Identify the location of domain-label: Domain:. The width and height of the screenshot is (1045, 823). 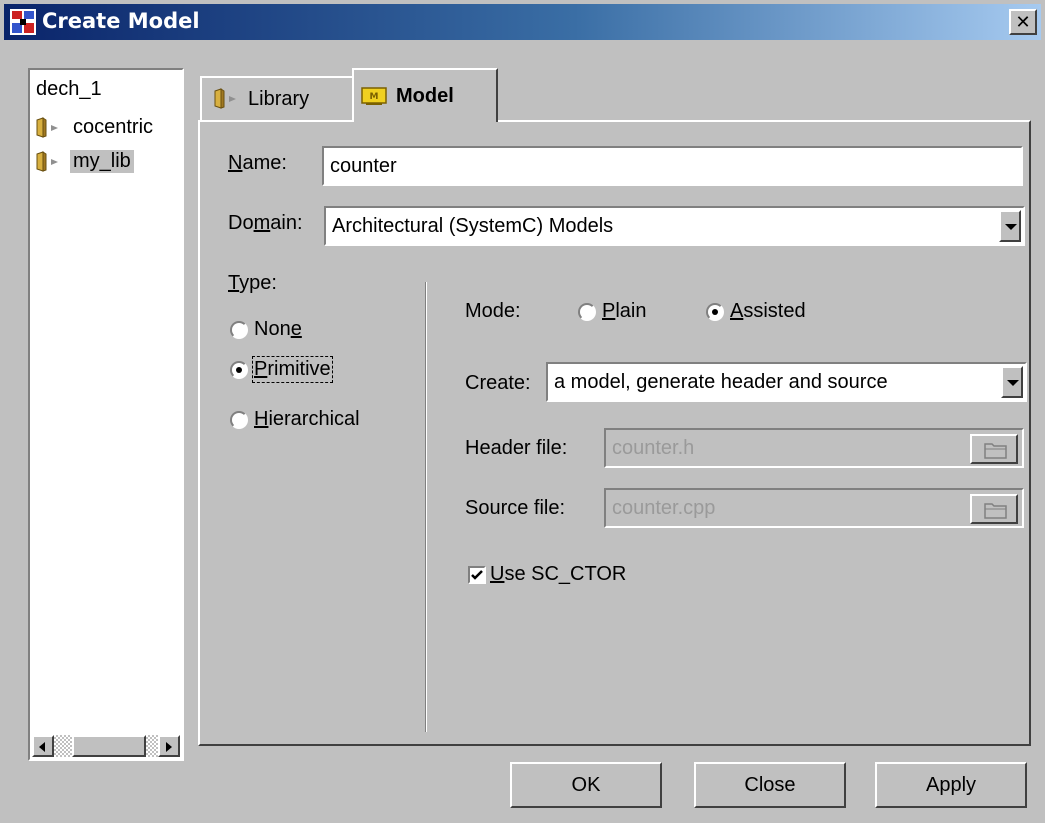
(265, 223).